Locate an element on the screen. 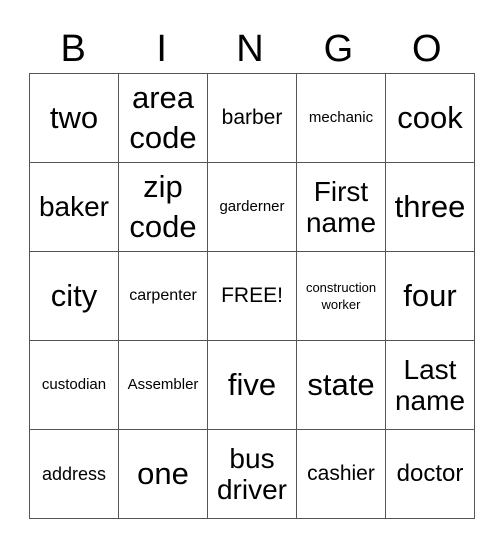 Image resolution: width=500 pixels, height=544 pixels. bingo-row: two area code barber mechanic cook is located at coordinates (252, 118).